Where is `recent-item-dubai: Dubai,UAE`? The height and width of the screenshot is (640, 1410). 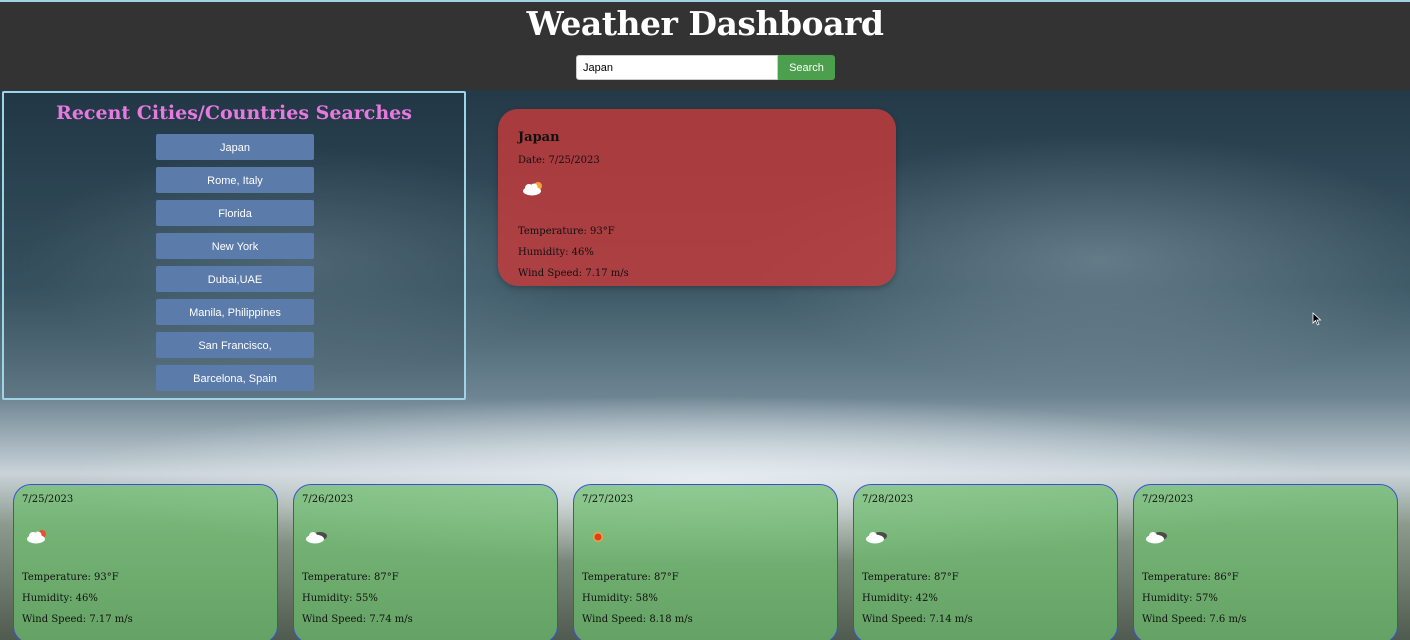 recent-item-dubai: Dubai,UAE is located at coordinates (235, 279).